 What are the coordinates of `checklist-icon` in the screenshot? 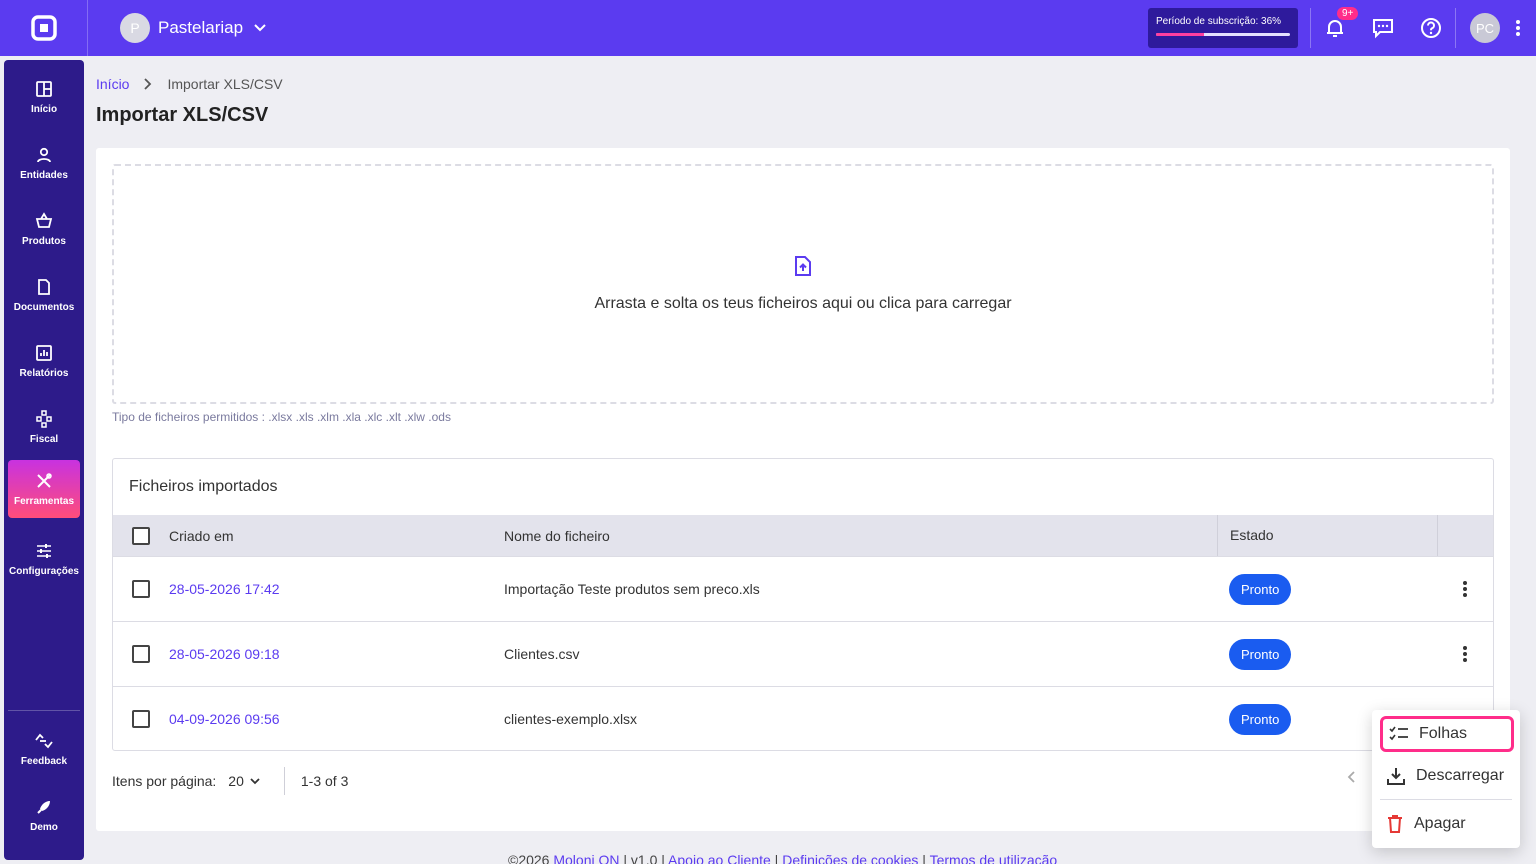 It's located at (1398, 733).